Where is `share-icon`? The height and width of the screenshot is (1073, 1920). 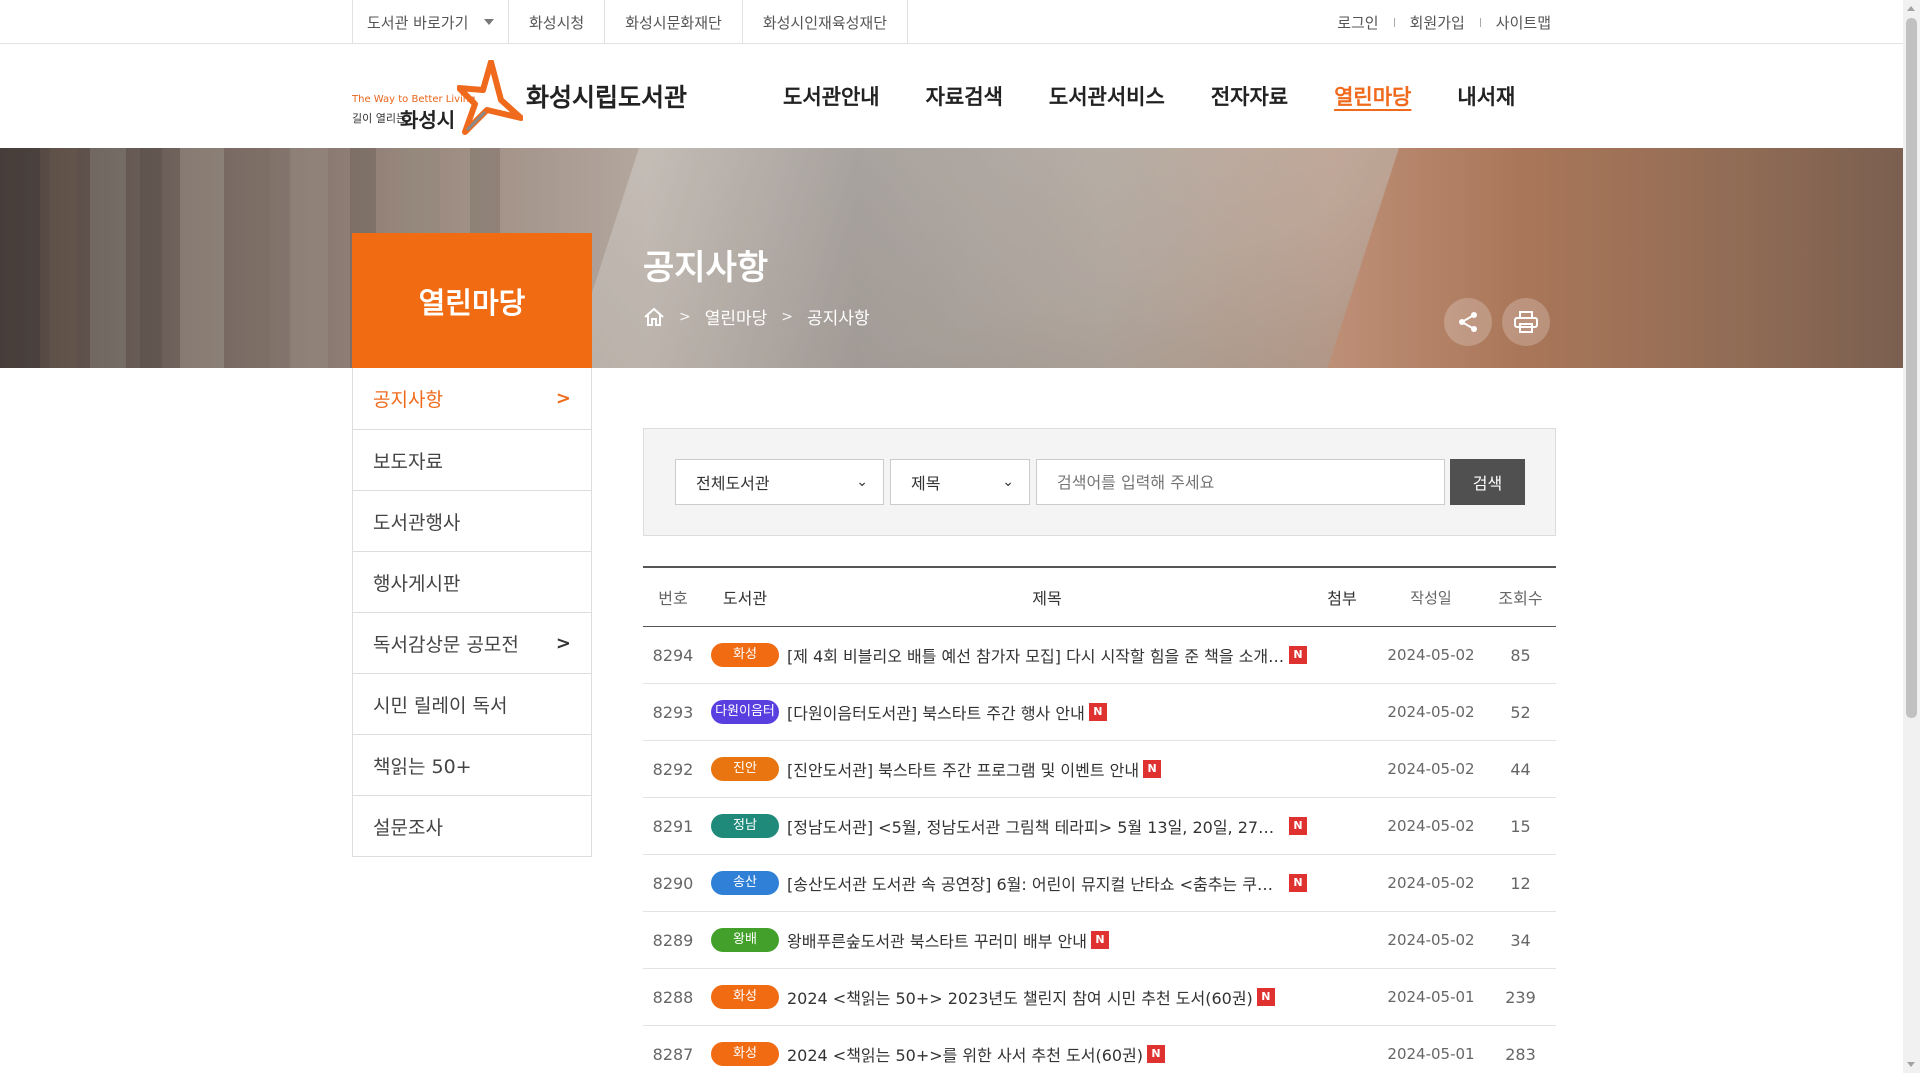 share-icon is located at coordinates (1468, 322).